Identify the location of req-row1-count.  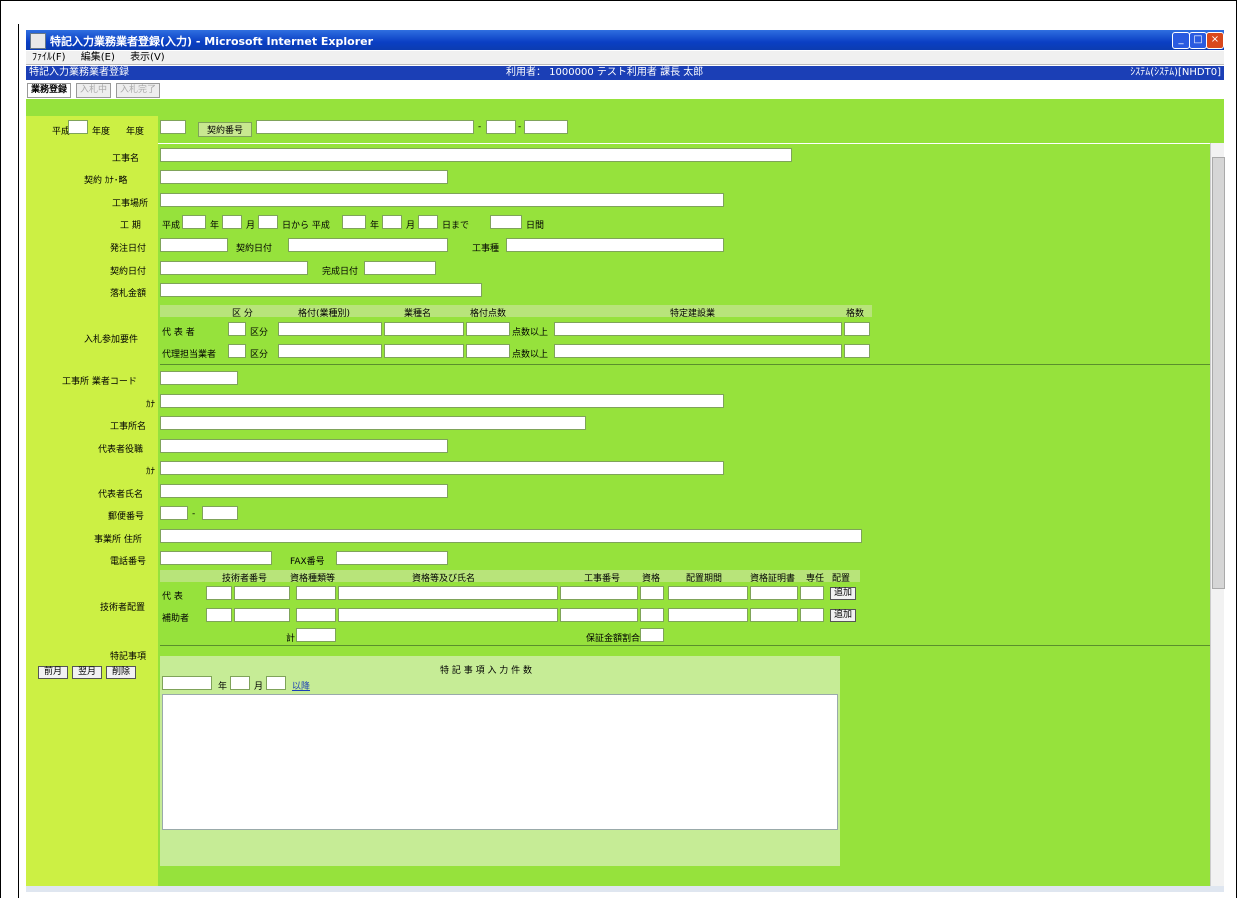
(857, 329).